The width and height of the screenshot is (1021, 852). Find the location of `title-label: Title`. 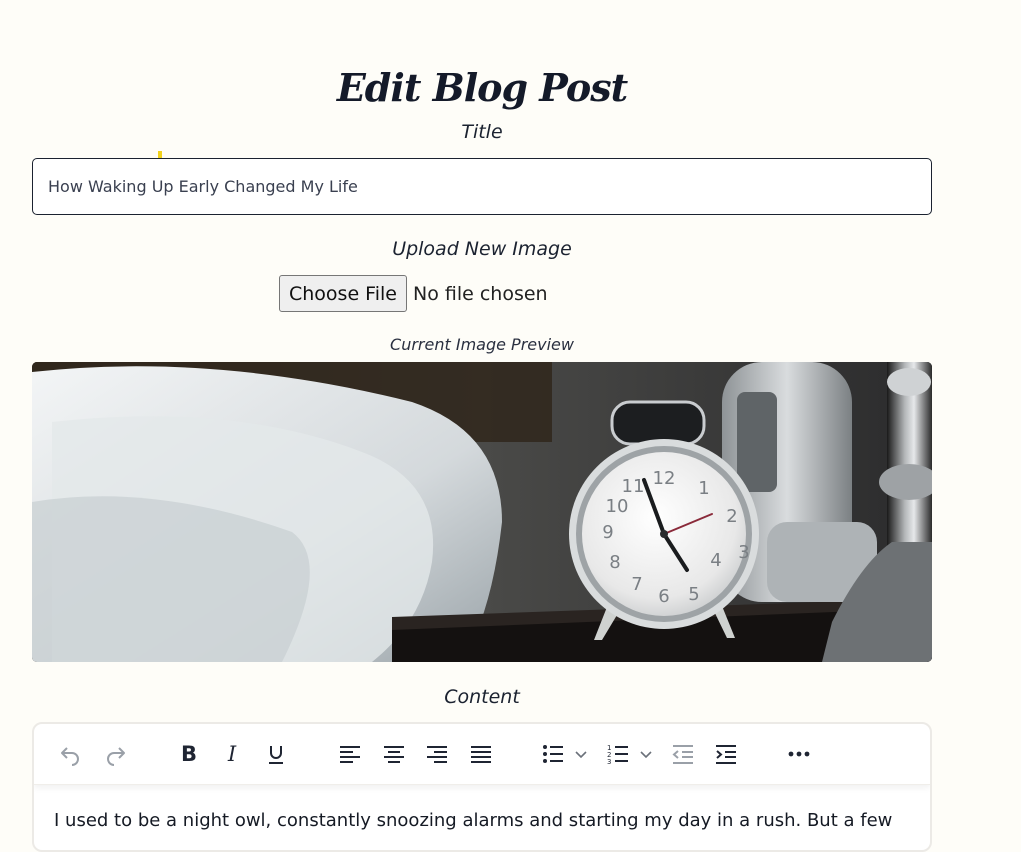

title-label: Title is located at coordinates (482, 132).